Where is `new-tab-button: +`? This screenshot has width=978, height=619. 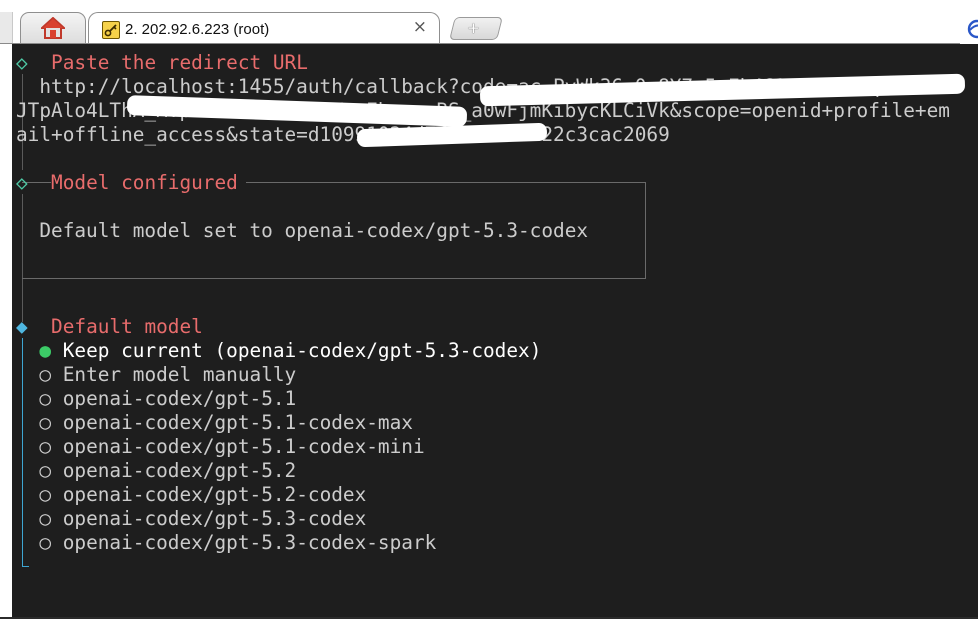 new-tab-button: + is located at coordinates (476, 28).